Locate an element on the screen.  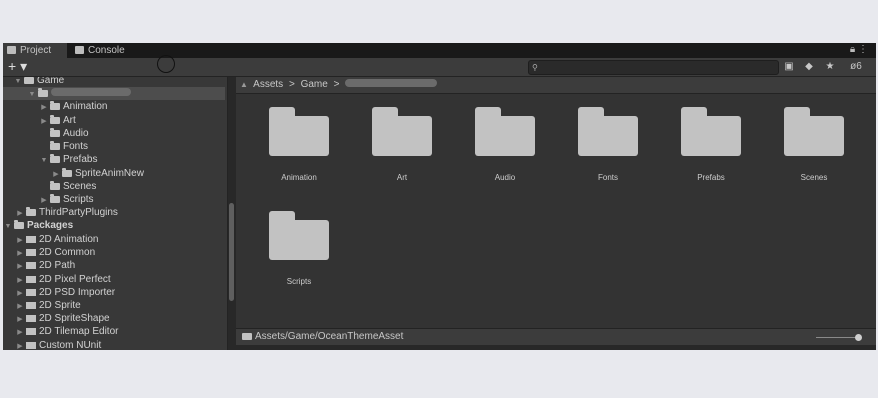
tab-console: Console is located at coordinates (108, 50).